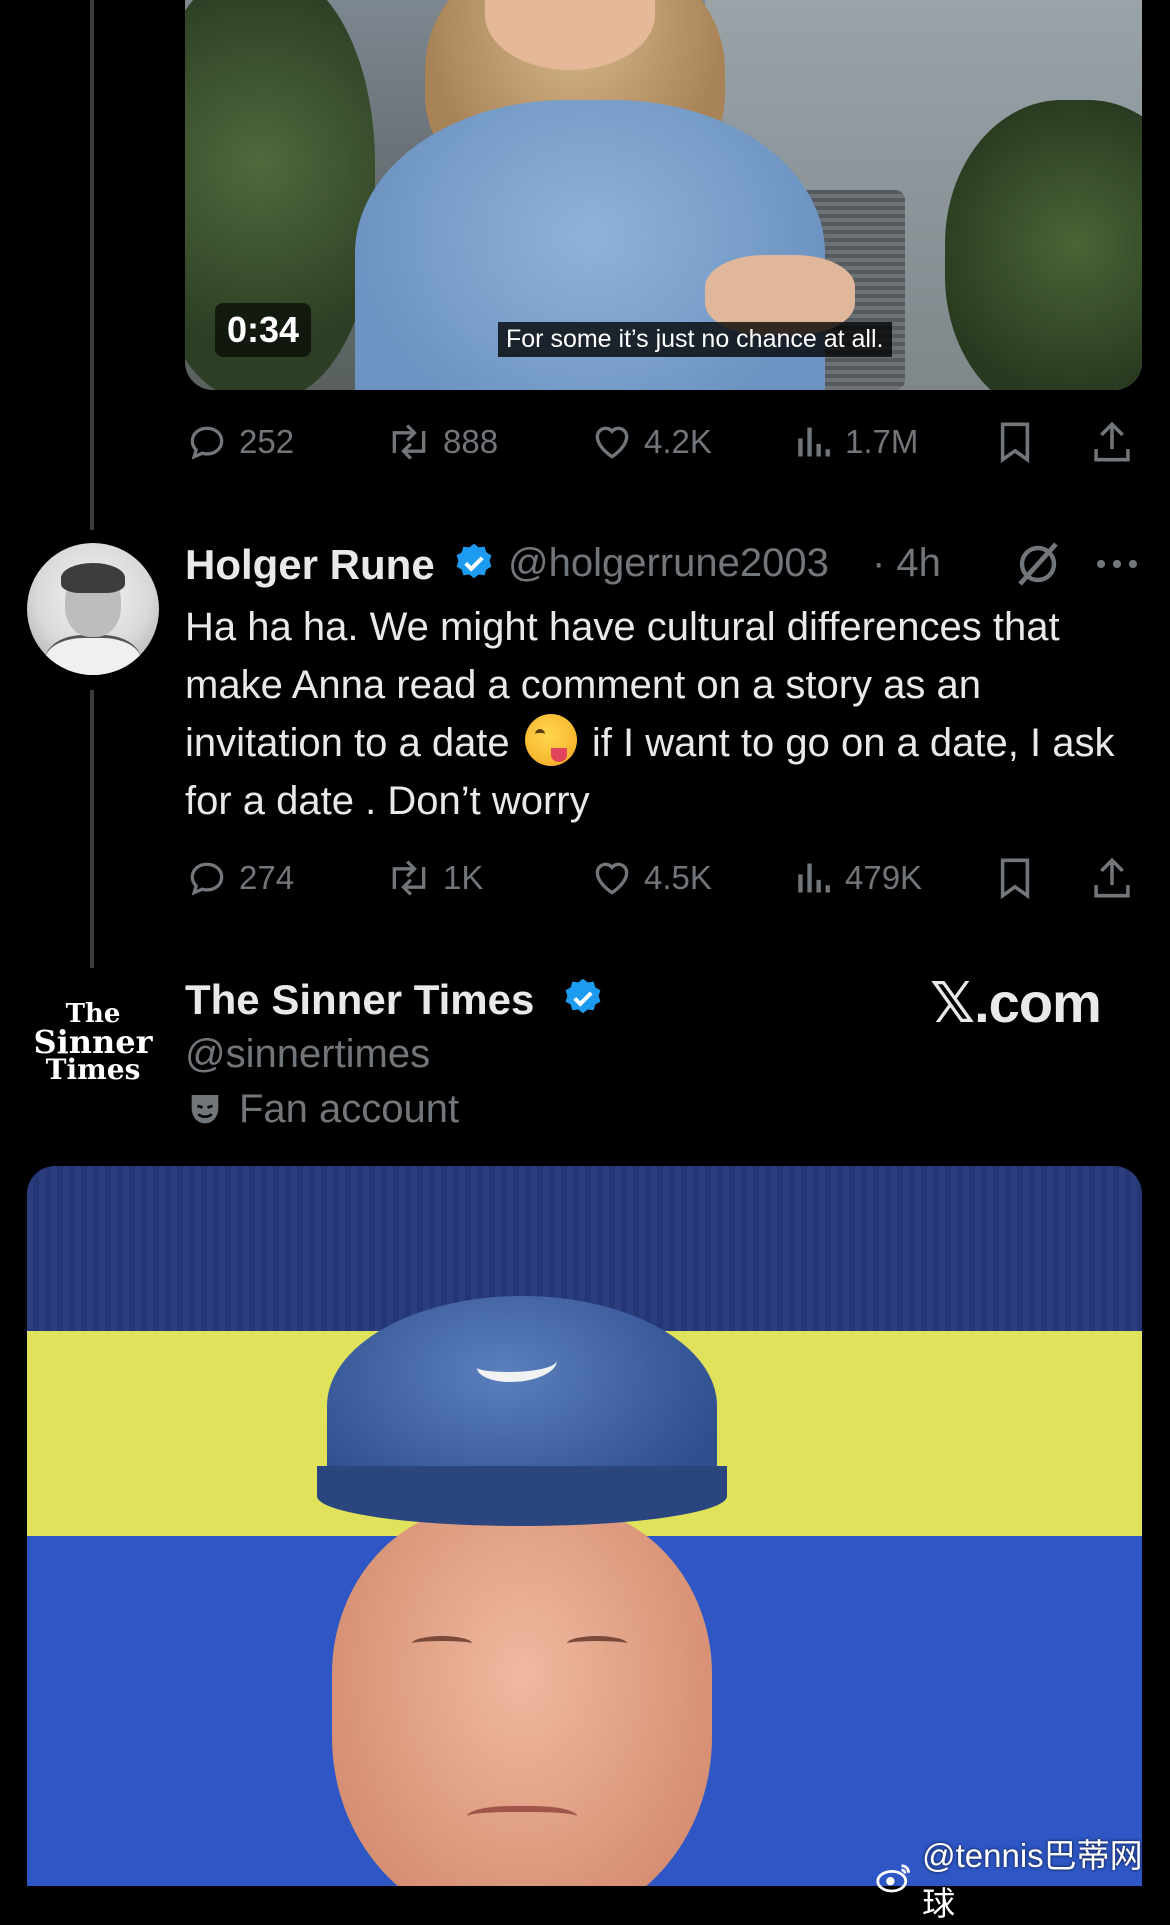 This screenshot has width=1170, height=1925. Describe the element at coordinates (205, 1108) in the screenshot. I see `theater-mask-icon` at that location.